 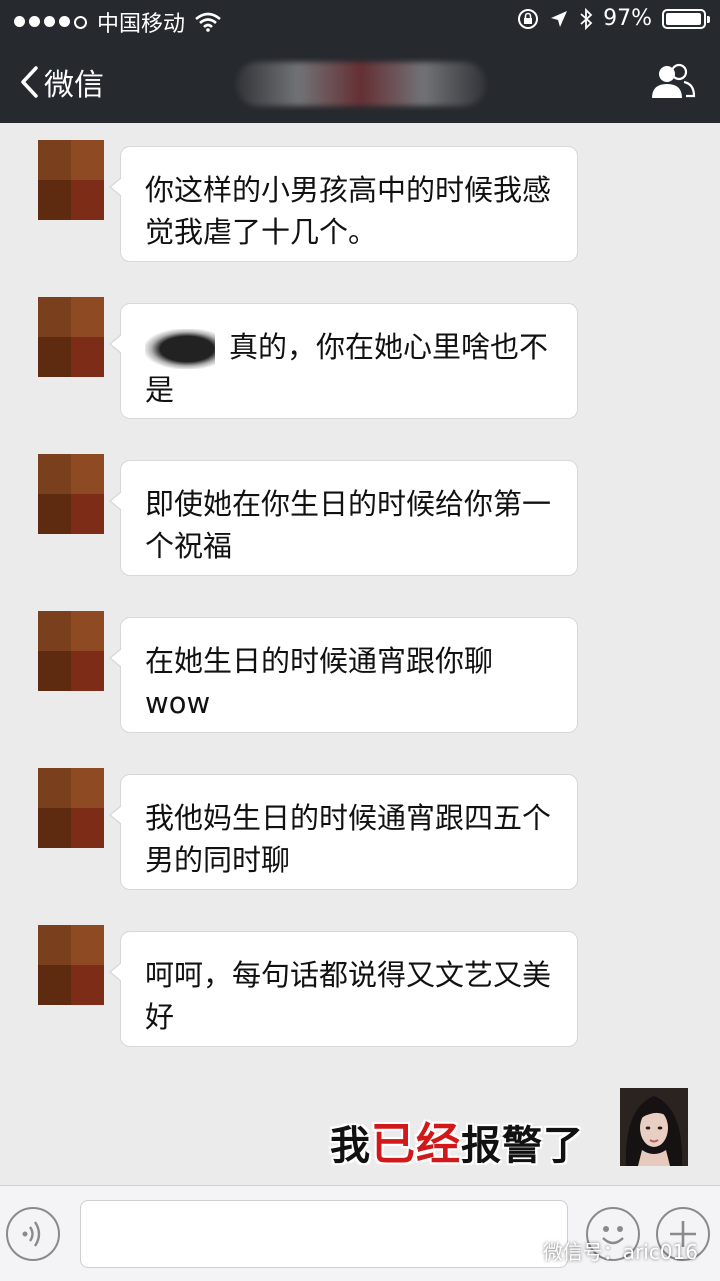 I want to click on message-text: 在她生日的时候通宵跟你聊wow, so click(x=319, y=682).